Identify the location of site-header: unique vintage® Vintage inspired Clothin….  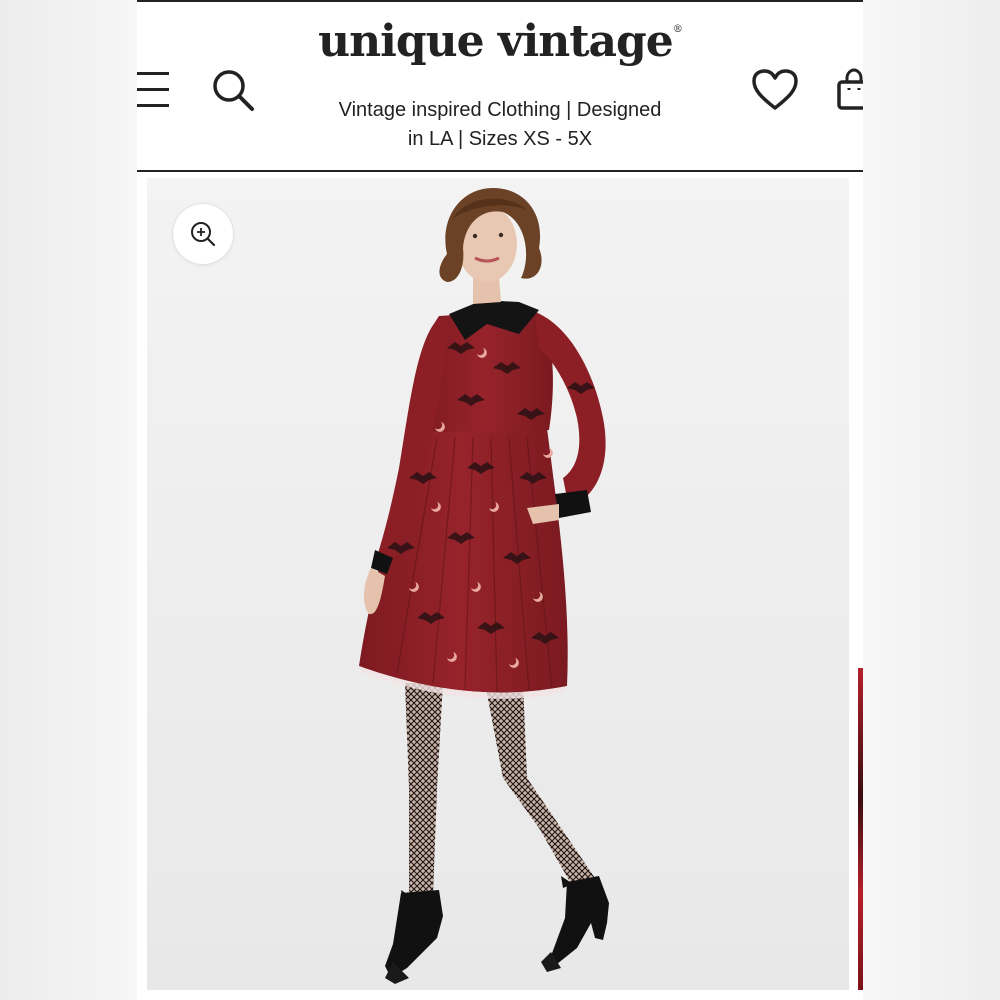
(500, 86).